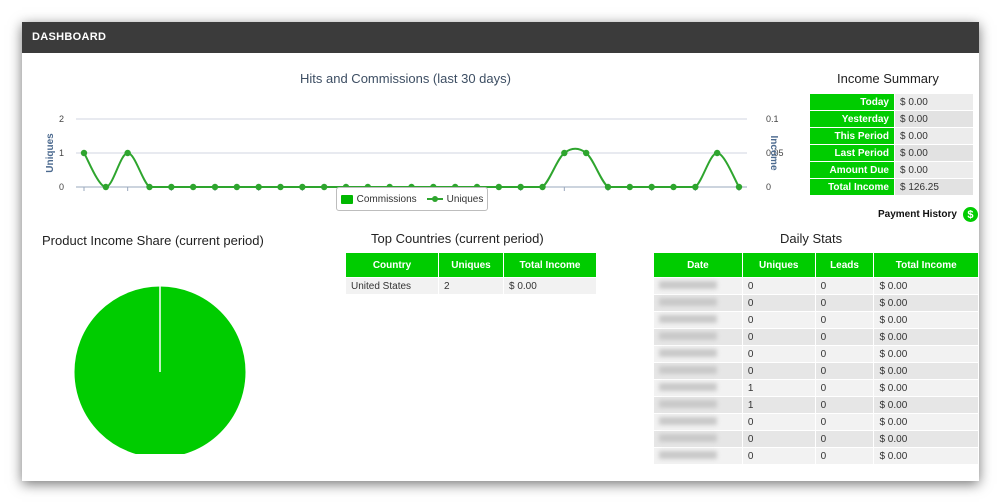  Describe the element at coordinates (891, 102) in the screenshot. I see `income-row: Today $ 0.00` at that location.